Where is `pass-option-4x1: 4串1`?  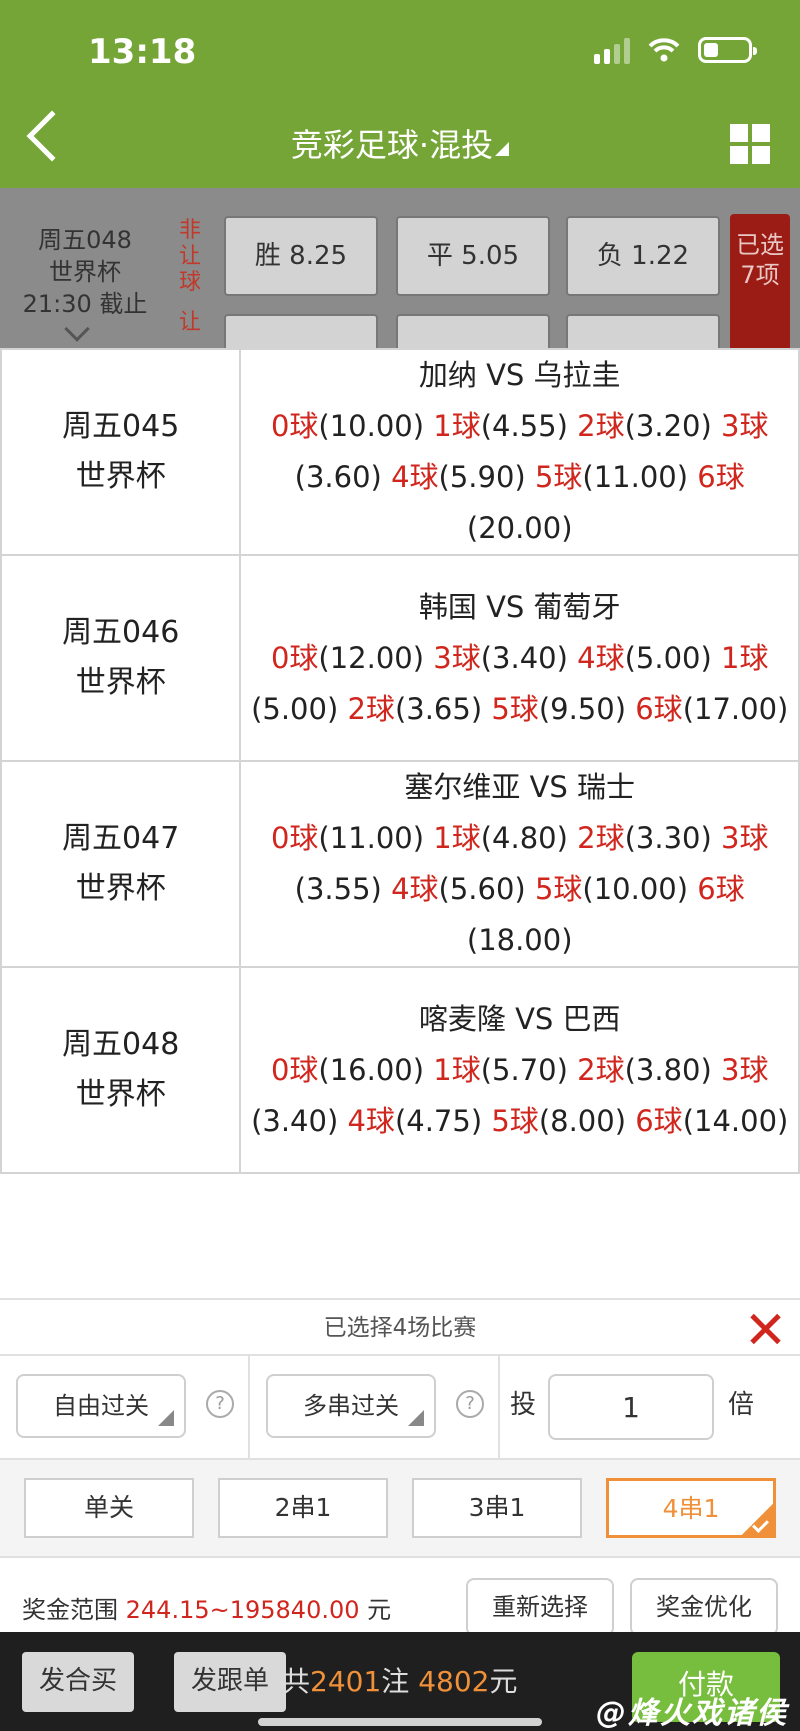 pass-option-4x1: 4串1 is located at coordinates (691, 1508).